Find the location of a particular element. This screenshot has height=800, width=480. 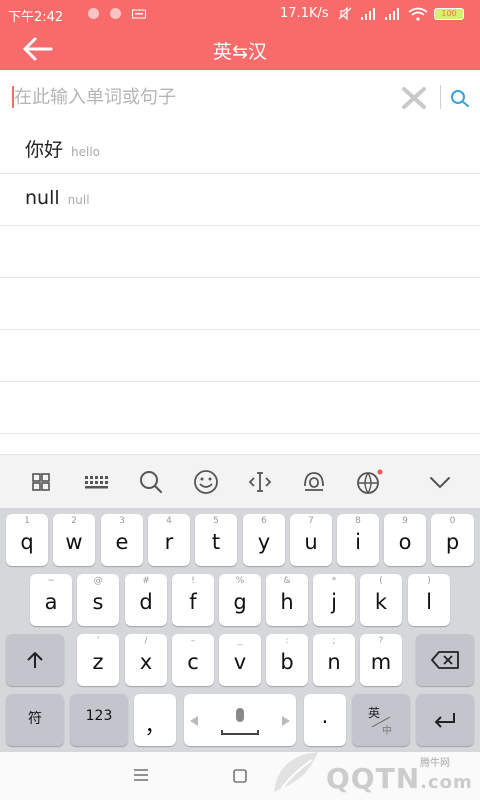

key-k: (k is located at coordinates (381, 600).